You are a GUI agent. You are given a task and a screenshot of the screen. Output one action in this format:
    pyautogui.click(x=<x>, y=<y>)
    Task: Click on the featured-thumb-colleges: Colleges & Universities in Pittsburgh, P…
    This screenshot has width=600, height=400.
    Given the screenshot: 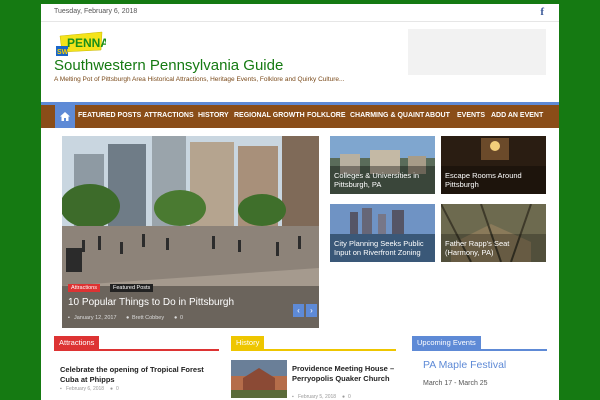 What is the action you would take?
    pyautogui.click(x=382, y=165)
    